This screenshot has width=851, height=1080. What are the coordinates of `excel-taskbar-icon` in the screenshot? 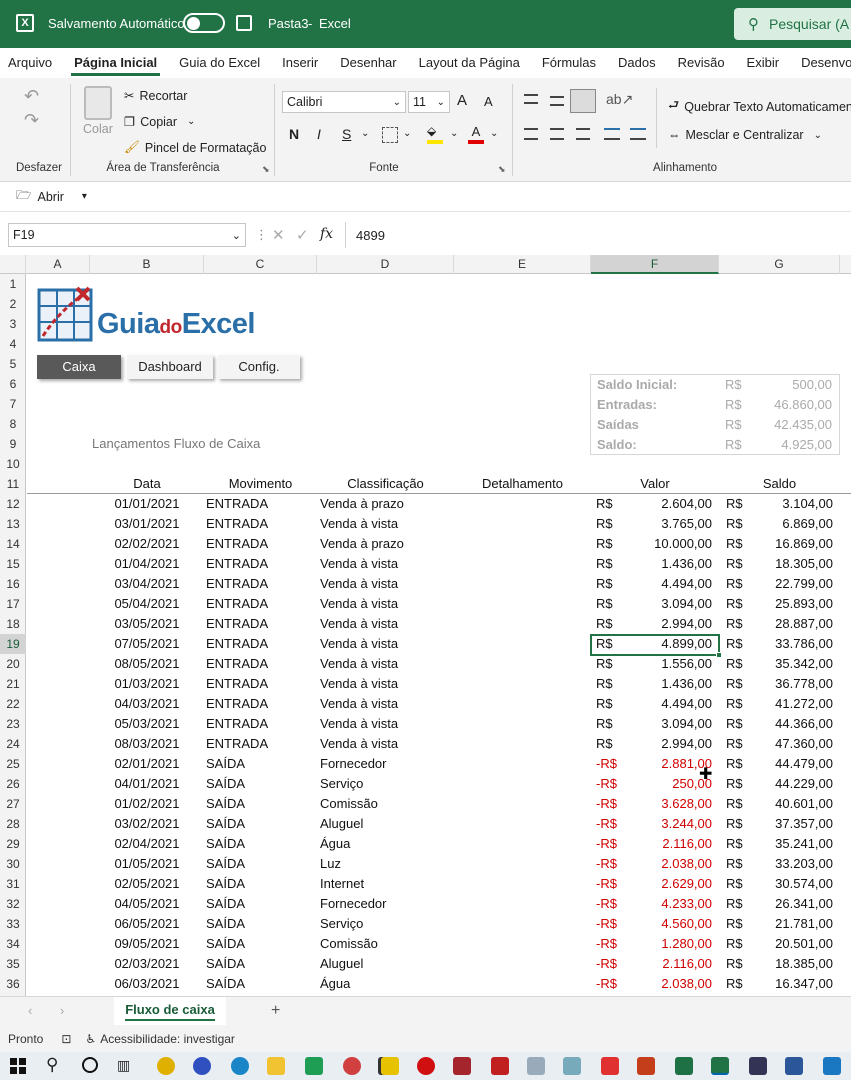 It's located at (720, 1066).